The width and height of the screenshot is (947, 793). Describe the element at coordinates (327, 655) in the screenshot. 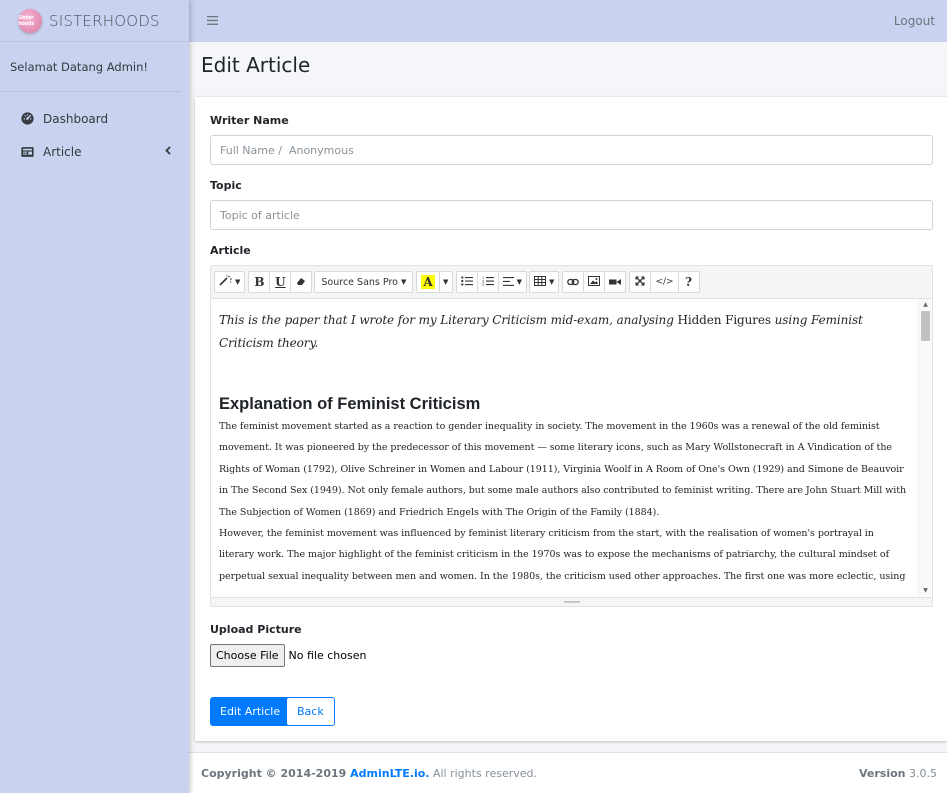

I see `file-status-text: No file chosen` at that location.